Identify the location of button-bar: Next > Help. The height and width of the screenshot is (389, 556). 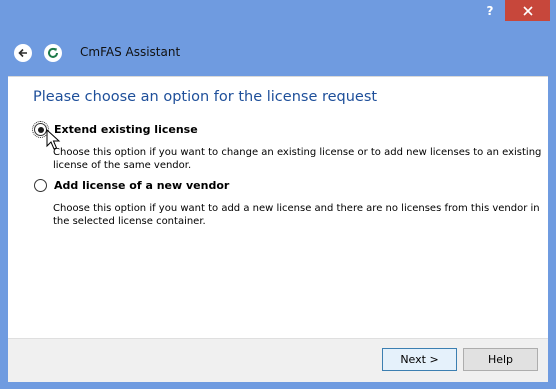
(278, 360).